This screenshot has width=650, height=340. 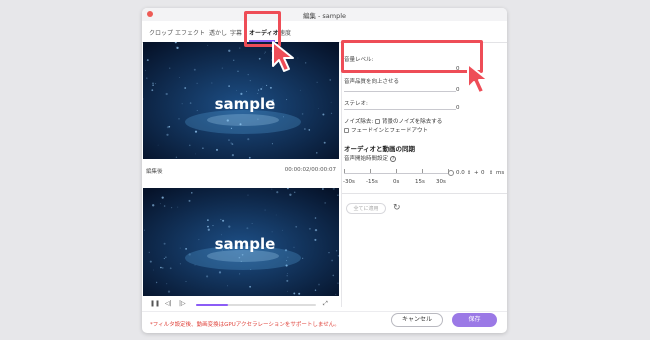 I want to click on cancel-button: キャンセル, so click(x=417, y=320).